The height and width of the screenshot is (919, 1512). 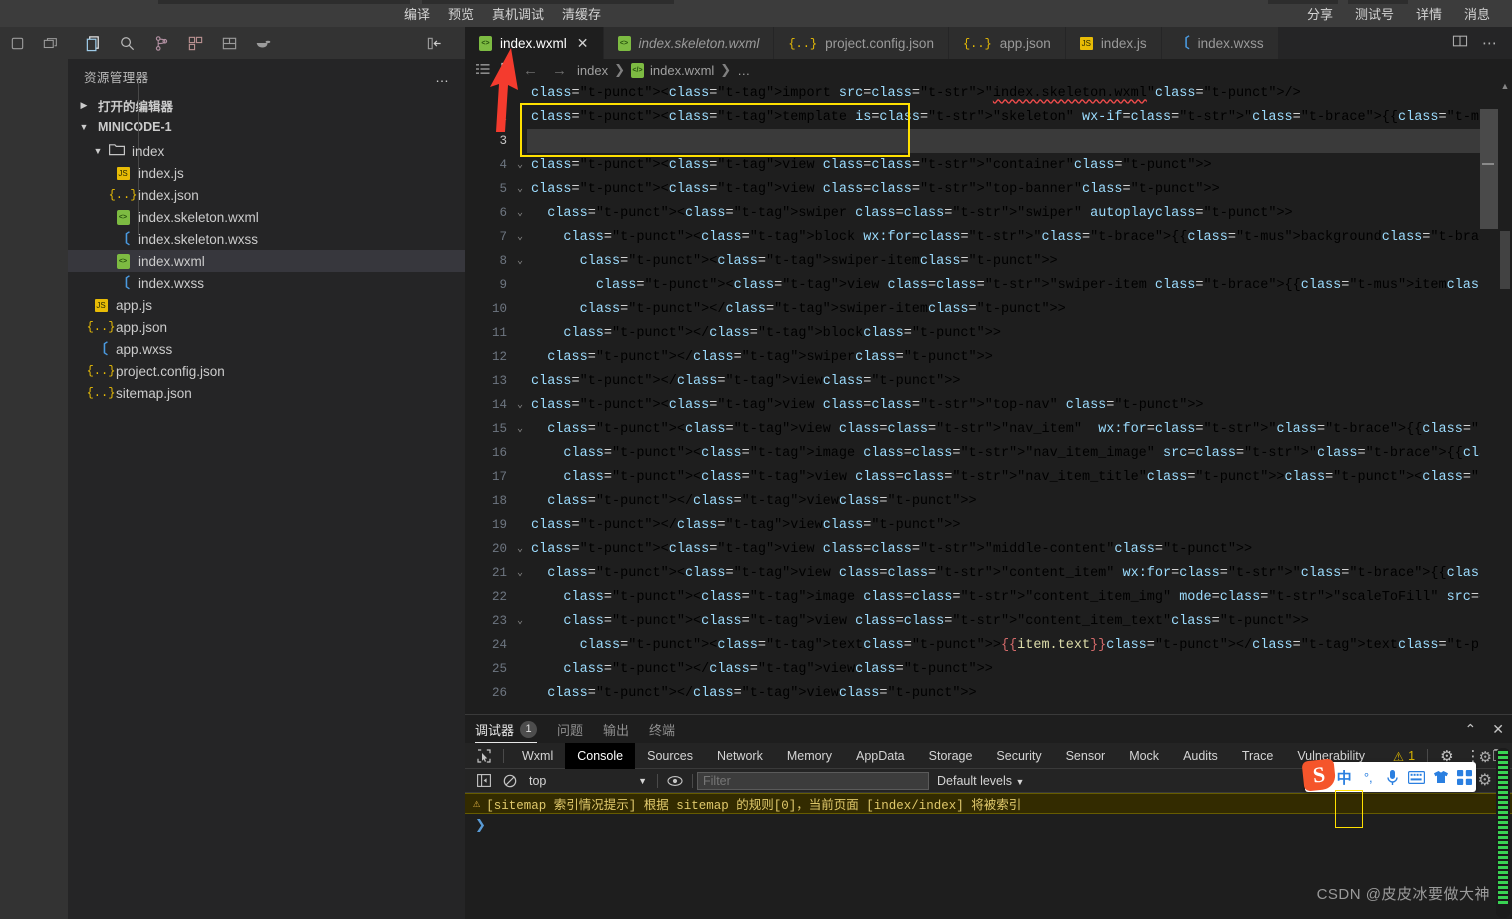 What do you see at coordinates (1490, 43) in the screenshot?
I see `more-actions-icon: ⋯` at bounding box center [1490, 43].